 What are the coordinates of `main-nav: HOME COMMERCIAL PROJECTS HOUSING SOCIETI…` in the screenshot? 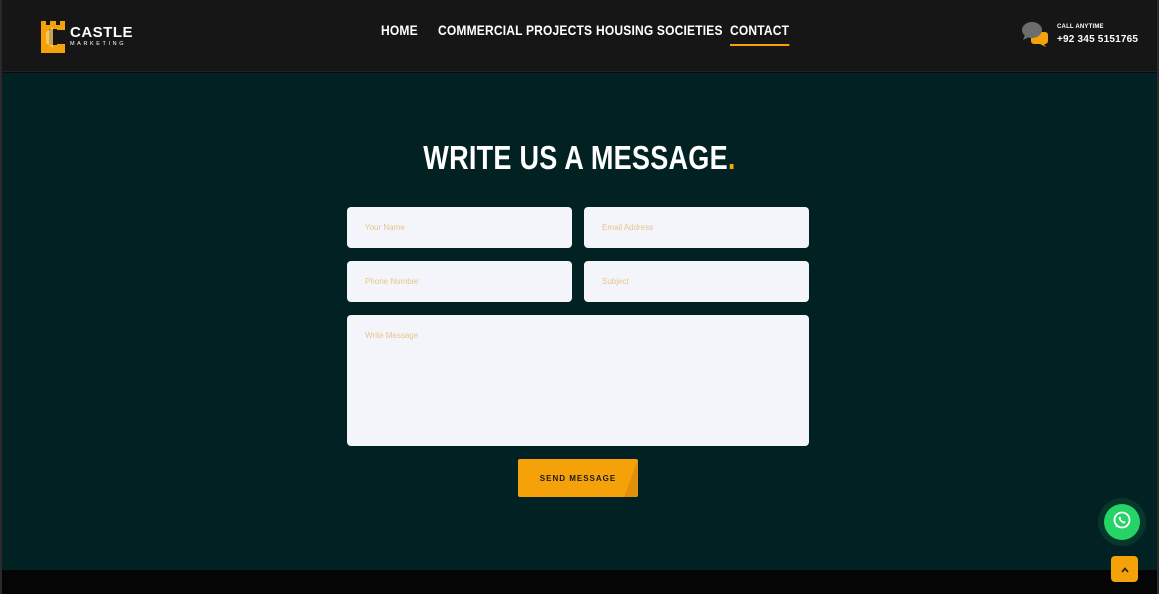 It's located at (585, 34).